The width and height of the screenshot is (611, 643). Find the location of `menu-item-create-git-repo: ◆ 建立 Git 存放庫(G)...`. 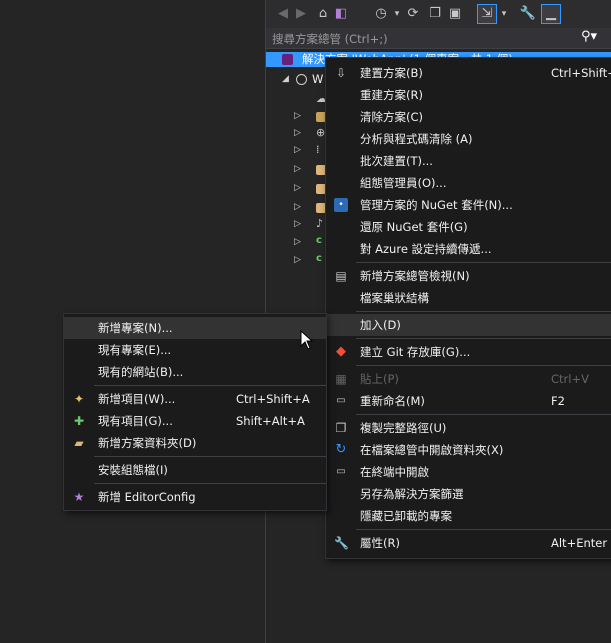

menu-item-create-git-repo: ◆ 建立 Git 存放庫(G)... is located at coordinates (468, 352).